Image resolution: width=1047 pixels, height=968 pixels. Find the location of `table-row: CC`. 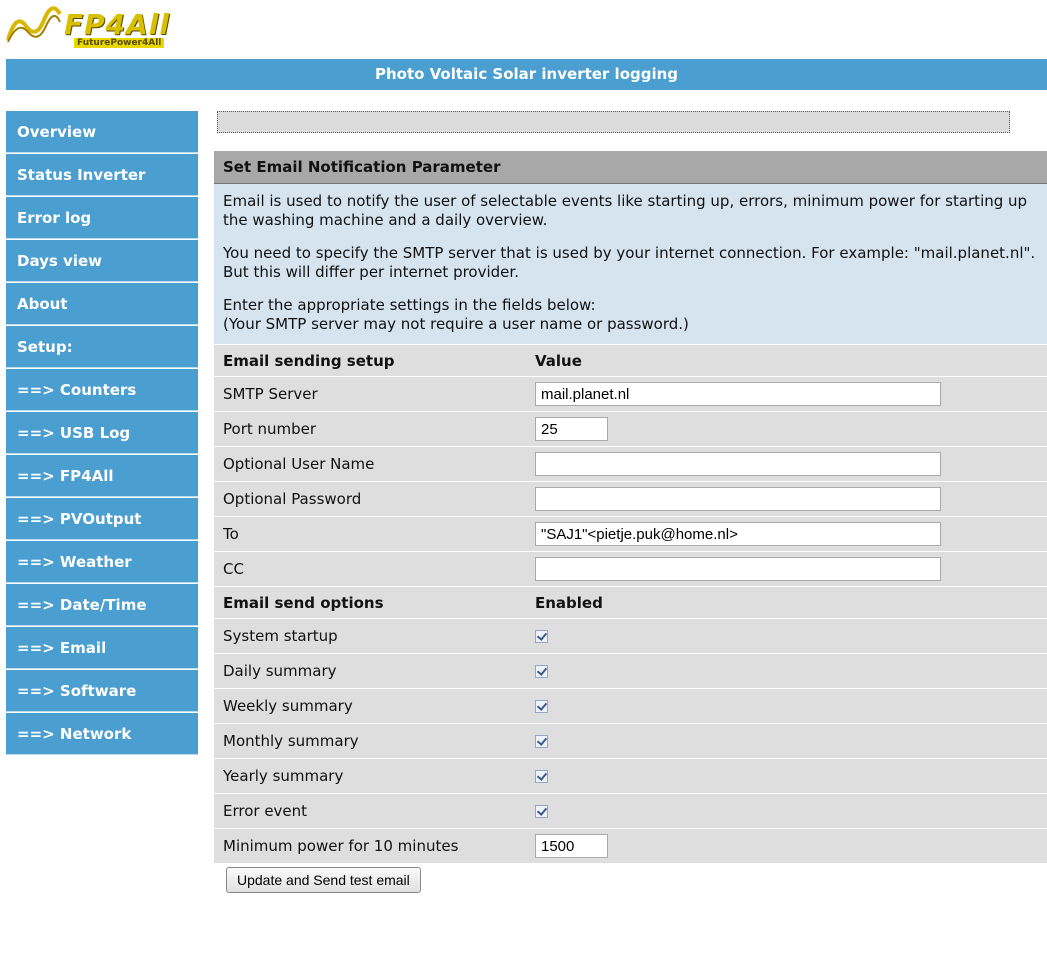

table-row: CC is located at coordinates (630, 569).